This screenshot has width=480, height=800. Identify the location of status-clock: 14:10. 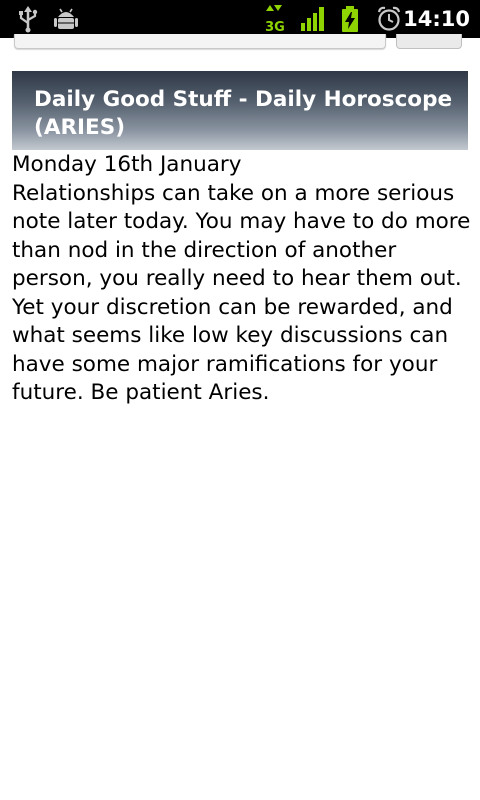
(436, 19).